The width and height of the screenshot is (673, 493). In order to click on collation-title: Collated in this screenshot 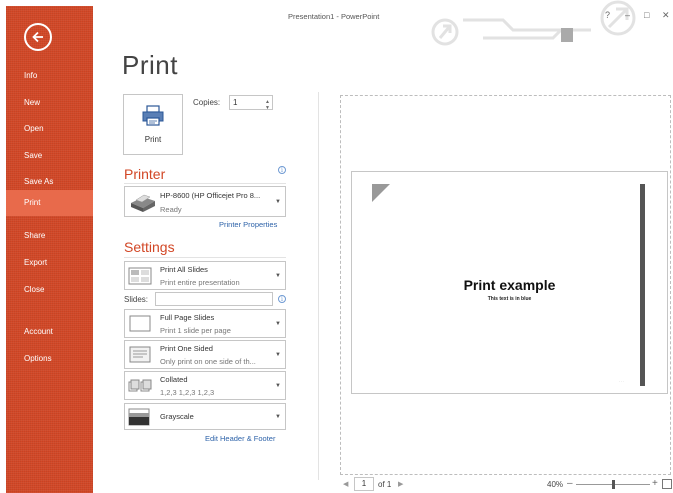, I will do `click(174, 379)`.